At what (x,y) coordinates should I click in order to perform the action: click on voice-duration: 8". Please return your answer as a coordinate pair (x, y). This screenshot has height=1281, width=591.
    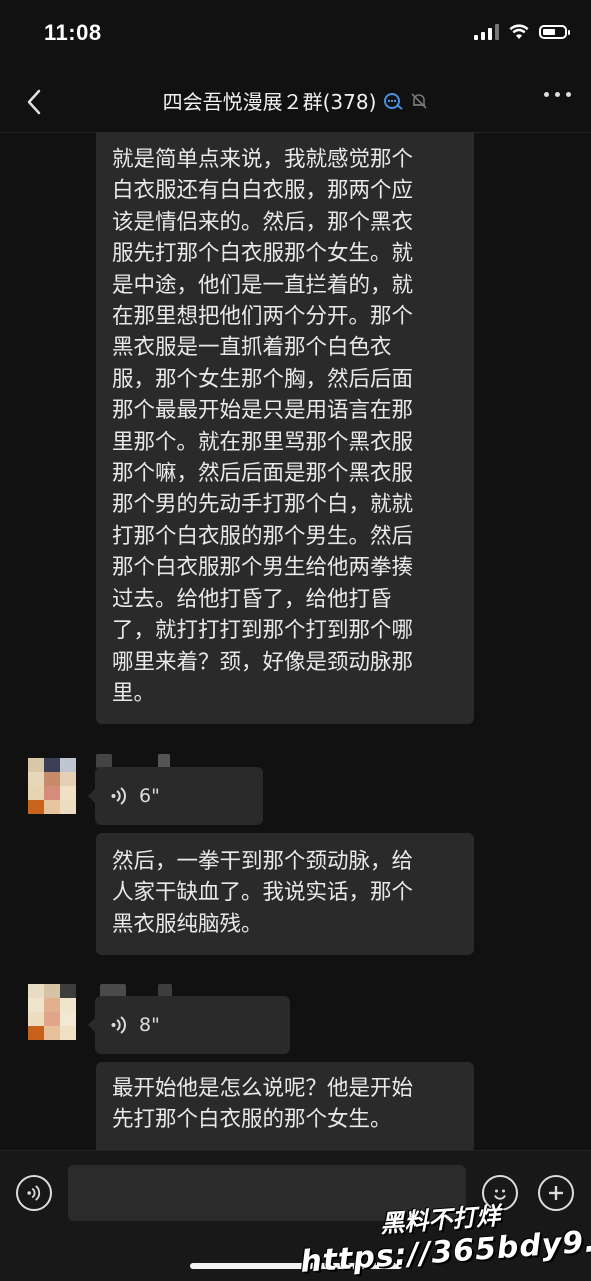
    Looking at the image, I should click on (149, 1025).